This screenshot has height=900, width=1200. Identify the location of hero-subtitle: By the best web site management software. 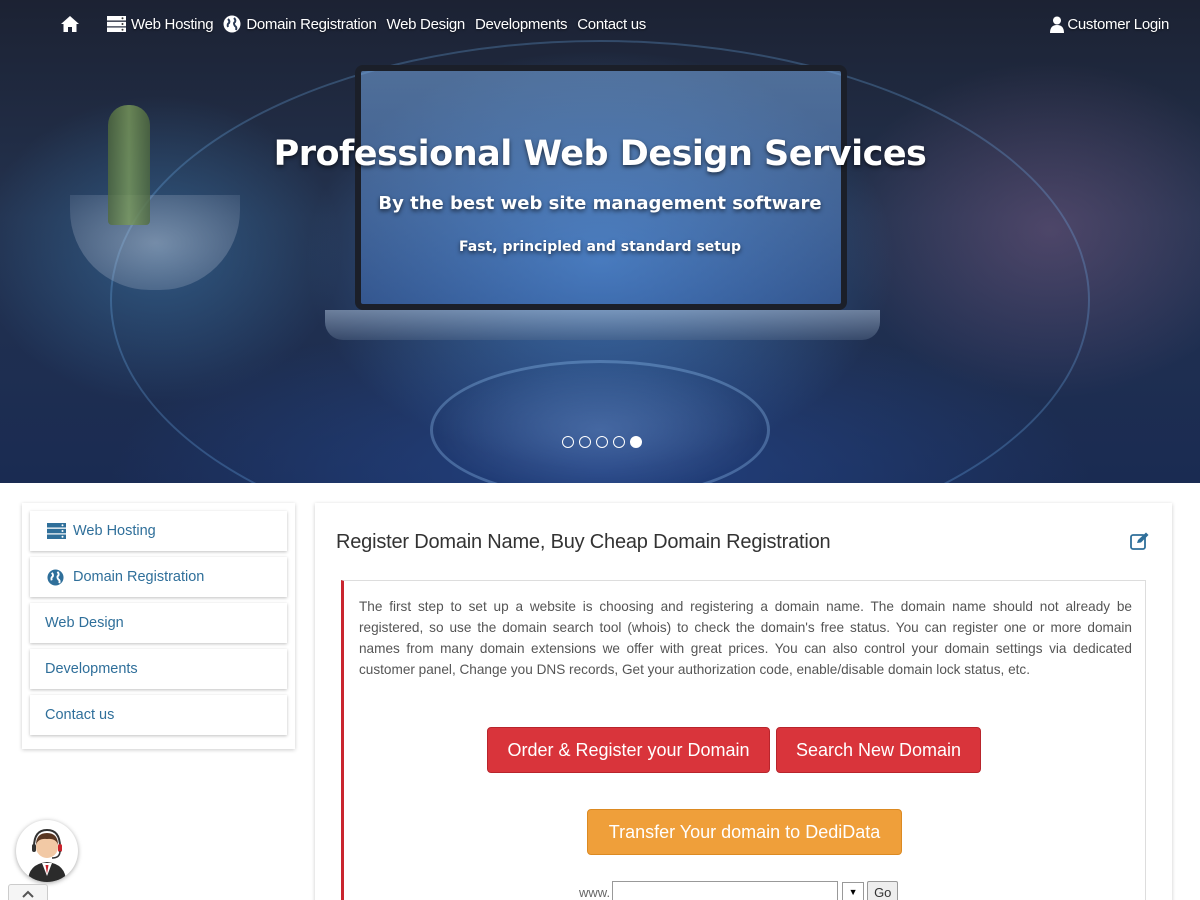
(600, 203).